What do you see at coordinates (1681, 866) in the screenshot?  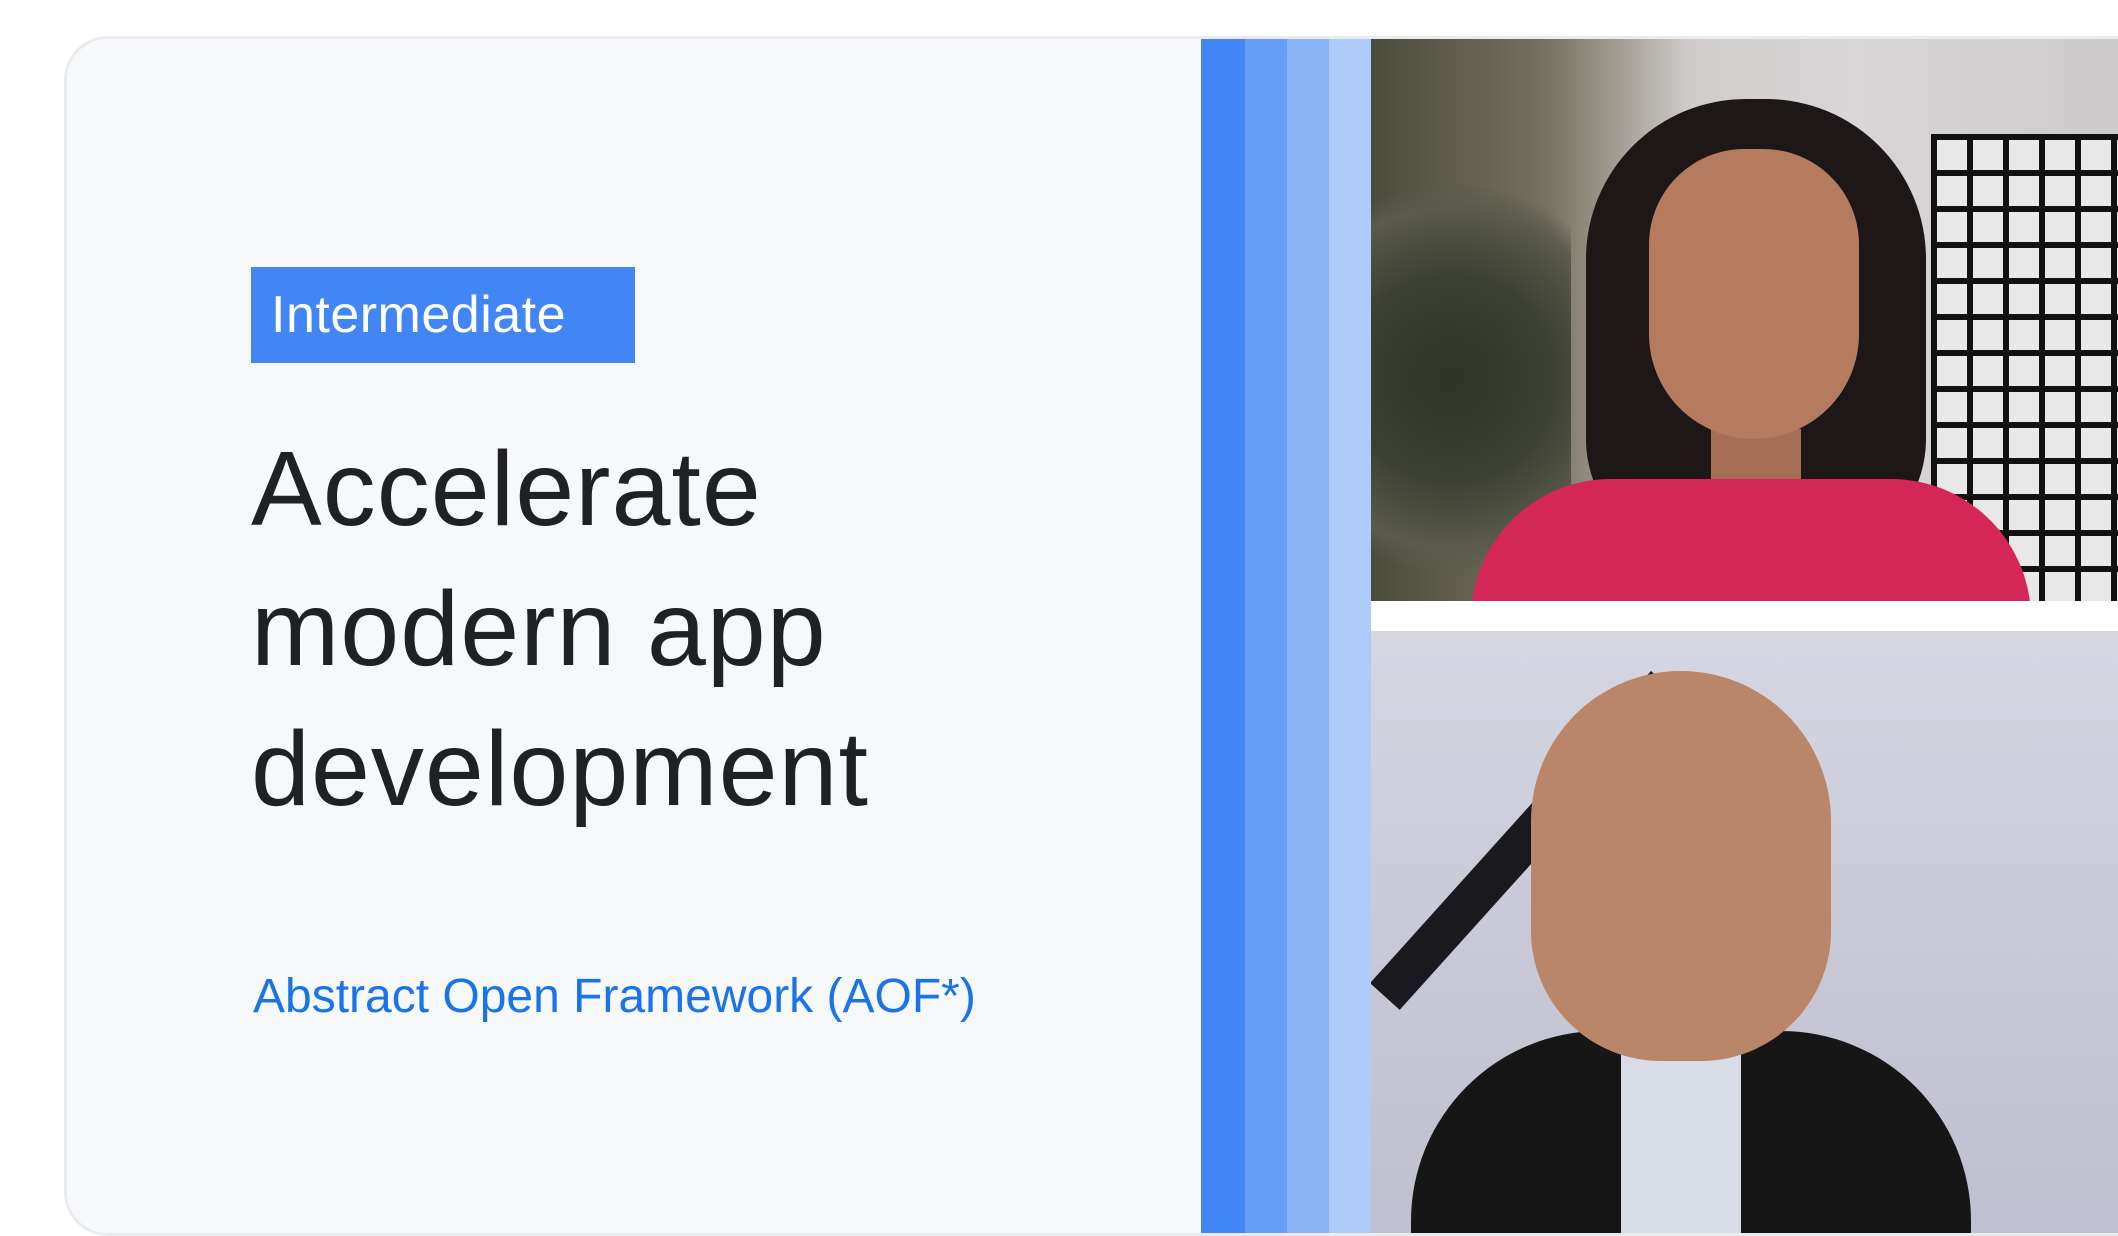 I see `presenter-2-face` at bounding box center [1681, 866].